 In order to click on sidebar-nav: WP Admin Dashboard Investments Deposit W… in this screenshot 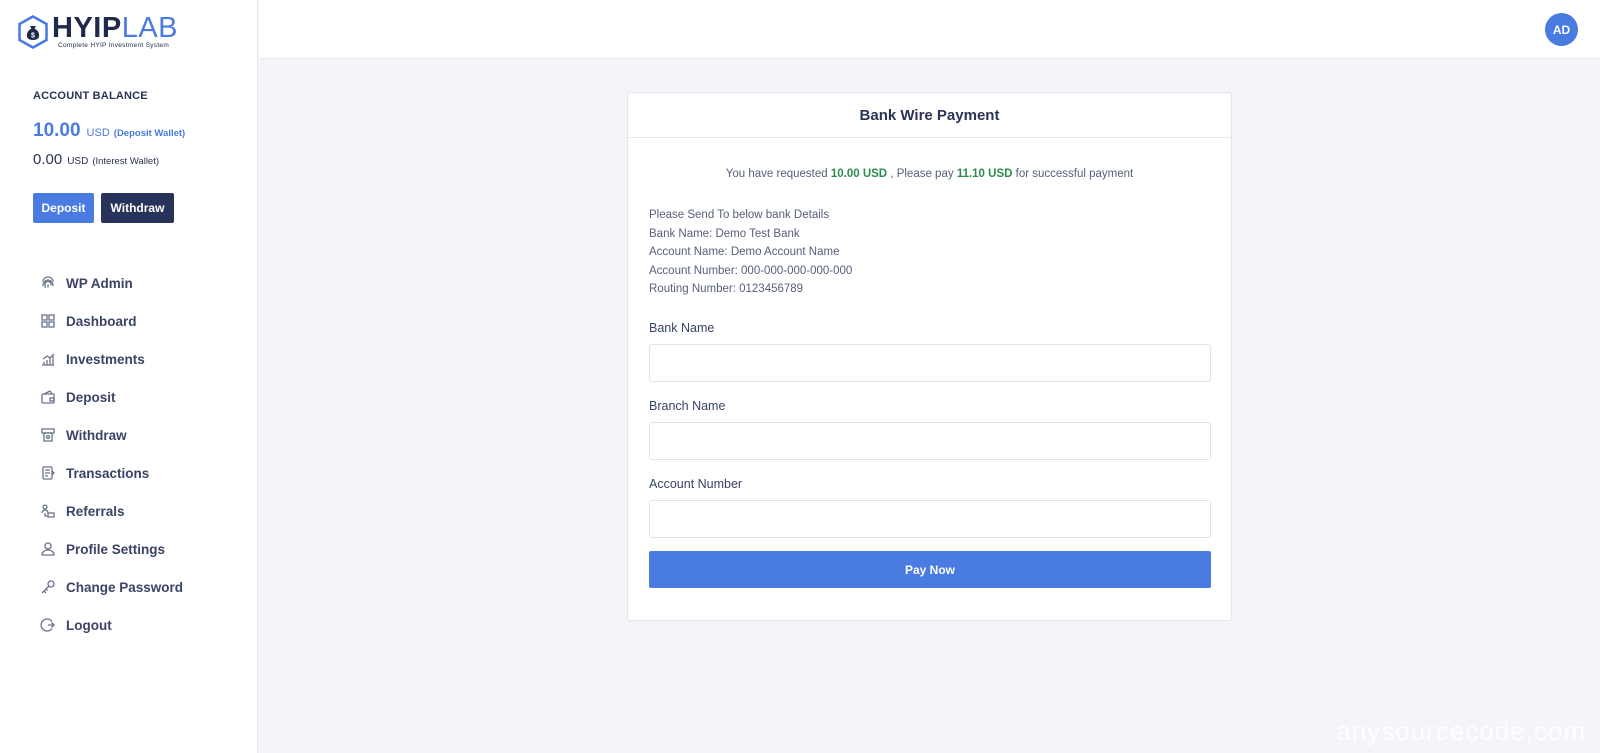, I will do `click(145, 454)`.